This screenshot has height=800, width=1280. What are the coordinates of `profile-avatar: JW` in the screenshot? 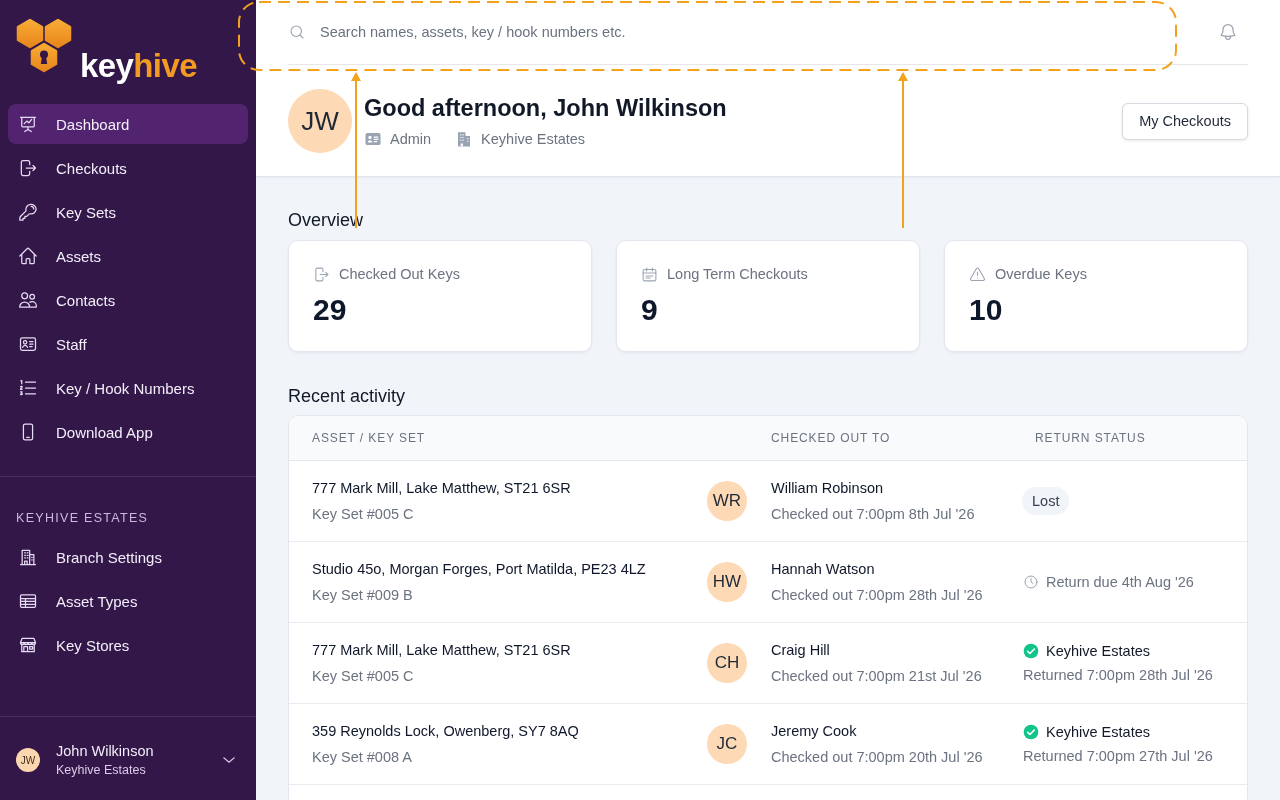 It's located at (320, 121).